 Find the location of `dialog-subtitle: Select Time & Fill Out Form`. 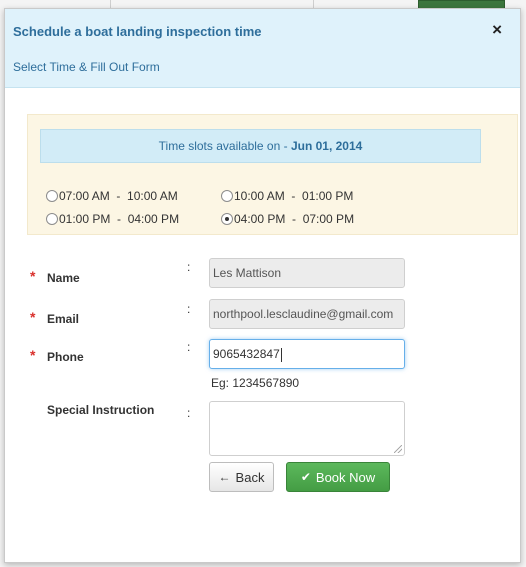

dialog-subtitle: Select Time & Fill Out Form is located at coordinates (86, 67).